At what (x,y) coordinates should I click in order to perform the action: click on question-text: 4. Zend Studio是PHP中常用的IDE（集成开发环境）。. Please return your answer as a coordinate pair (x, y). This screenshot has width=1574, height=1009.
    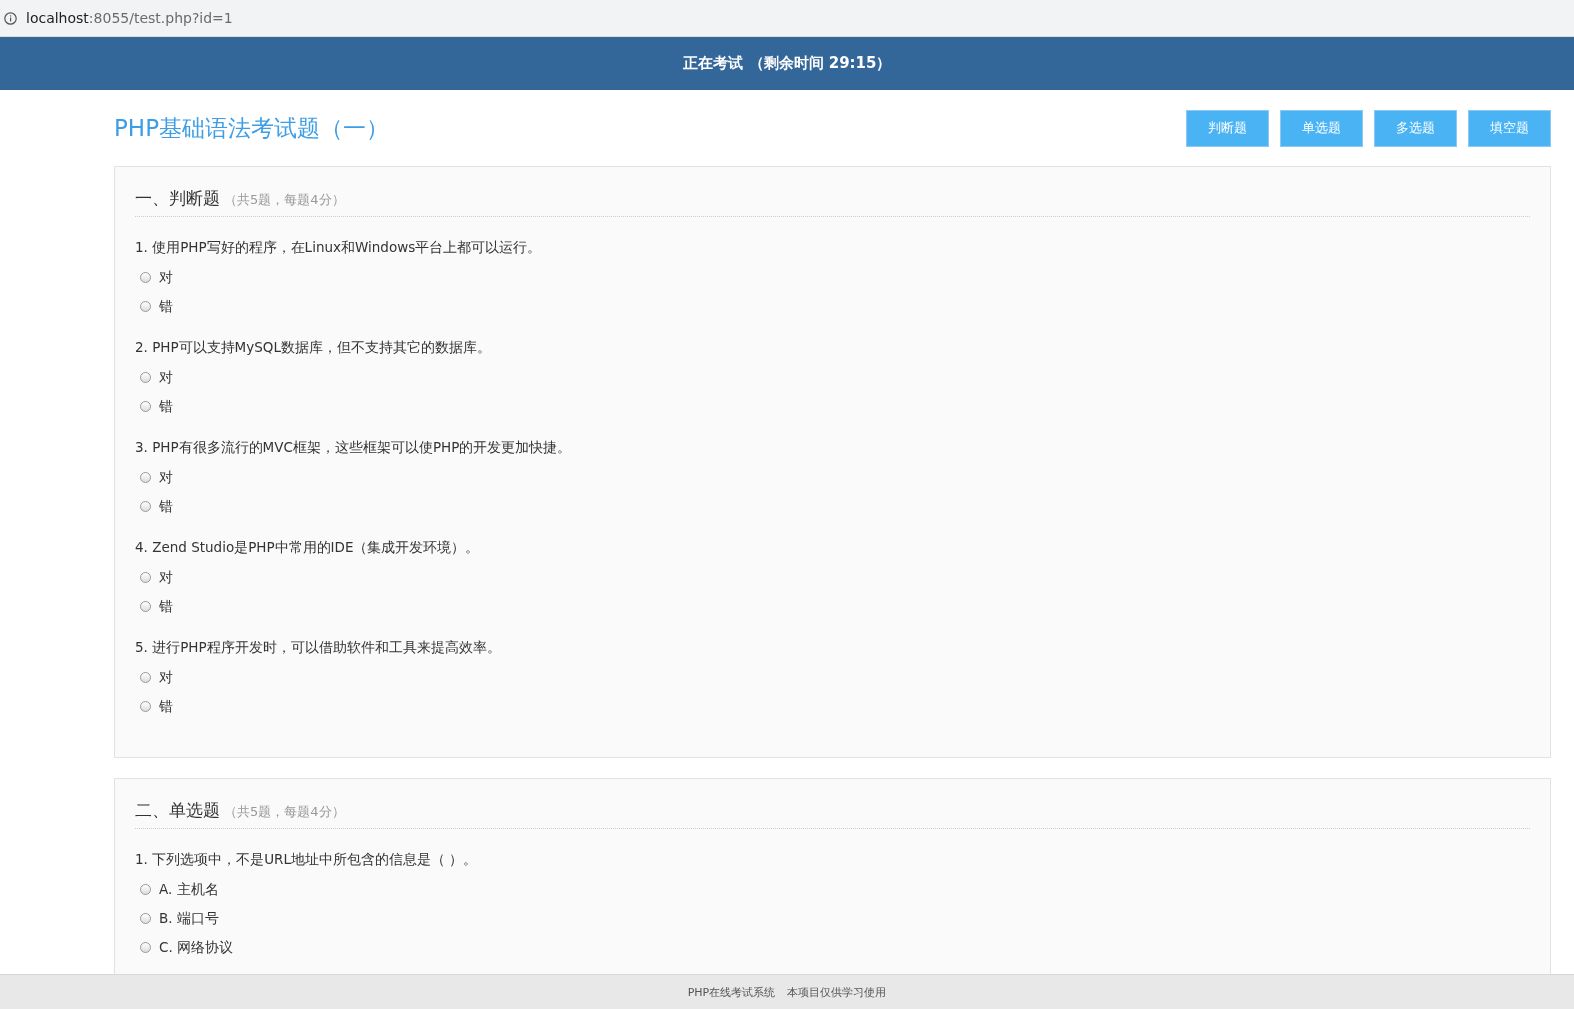
    Looking at the image, I should click on (308, 547).